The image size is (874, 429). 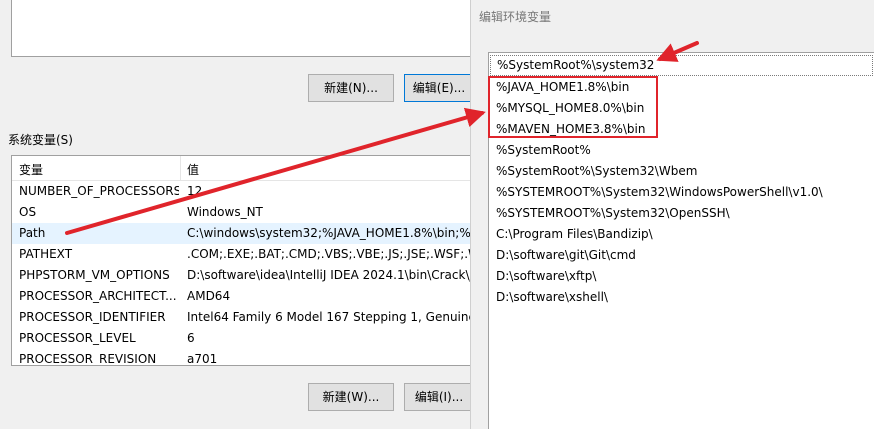 I want to click on variable-name: NUMBER_OF_PROCESSORS, so click(x=99, y=191).